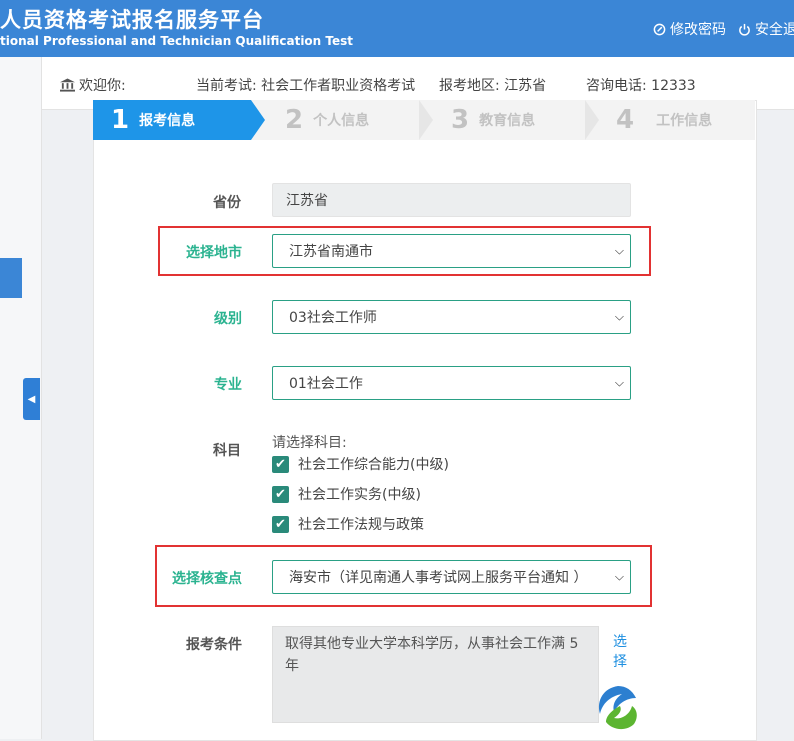  What do you see at coordinates (451, 383) in the screenshot?
I see `major-select: 01社会工作 ⌵` at bounding box center [451, 383].